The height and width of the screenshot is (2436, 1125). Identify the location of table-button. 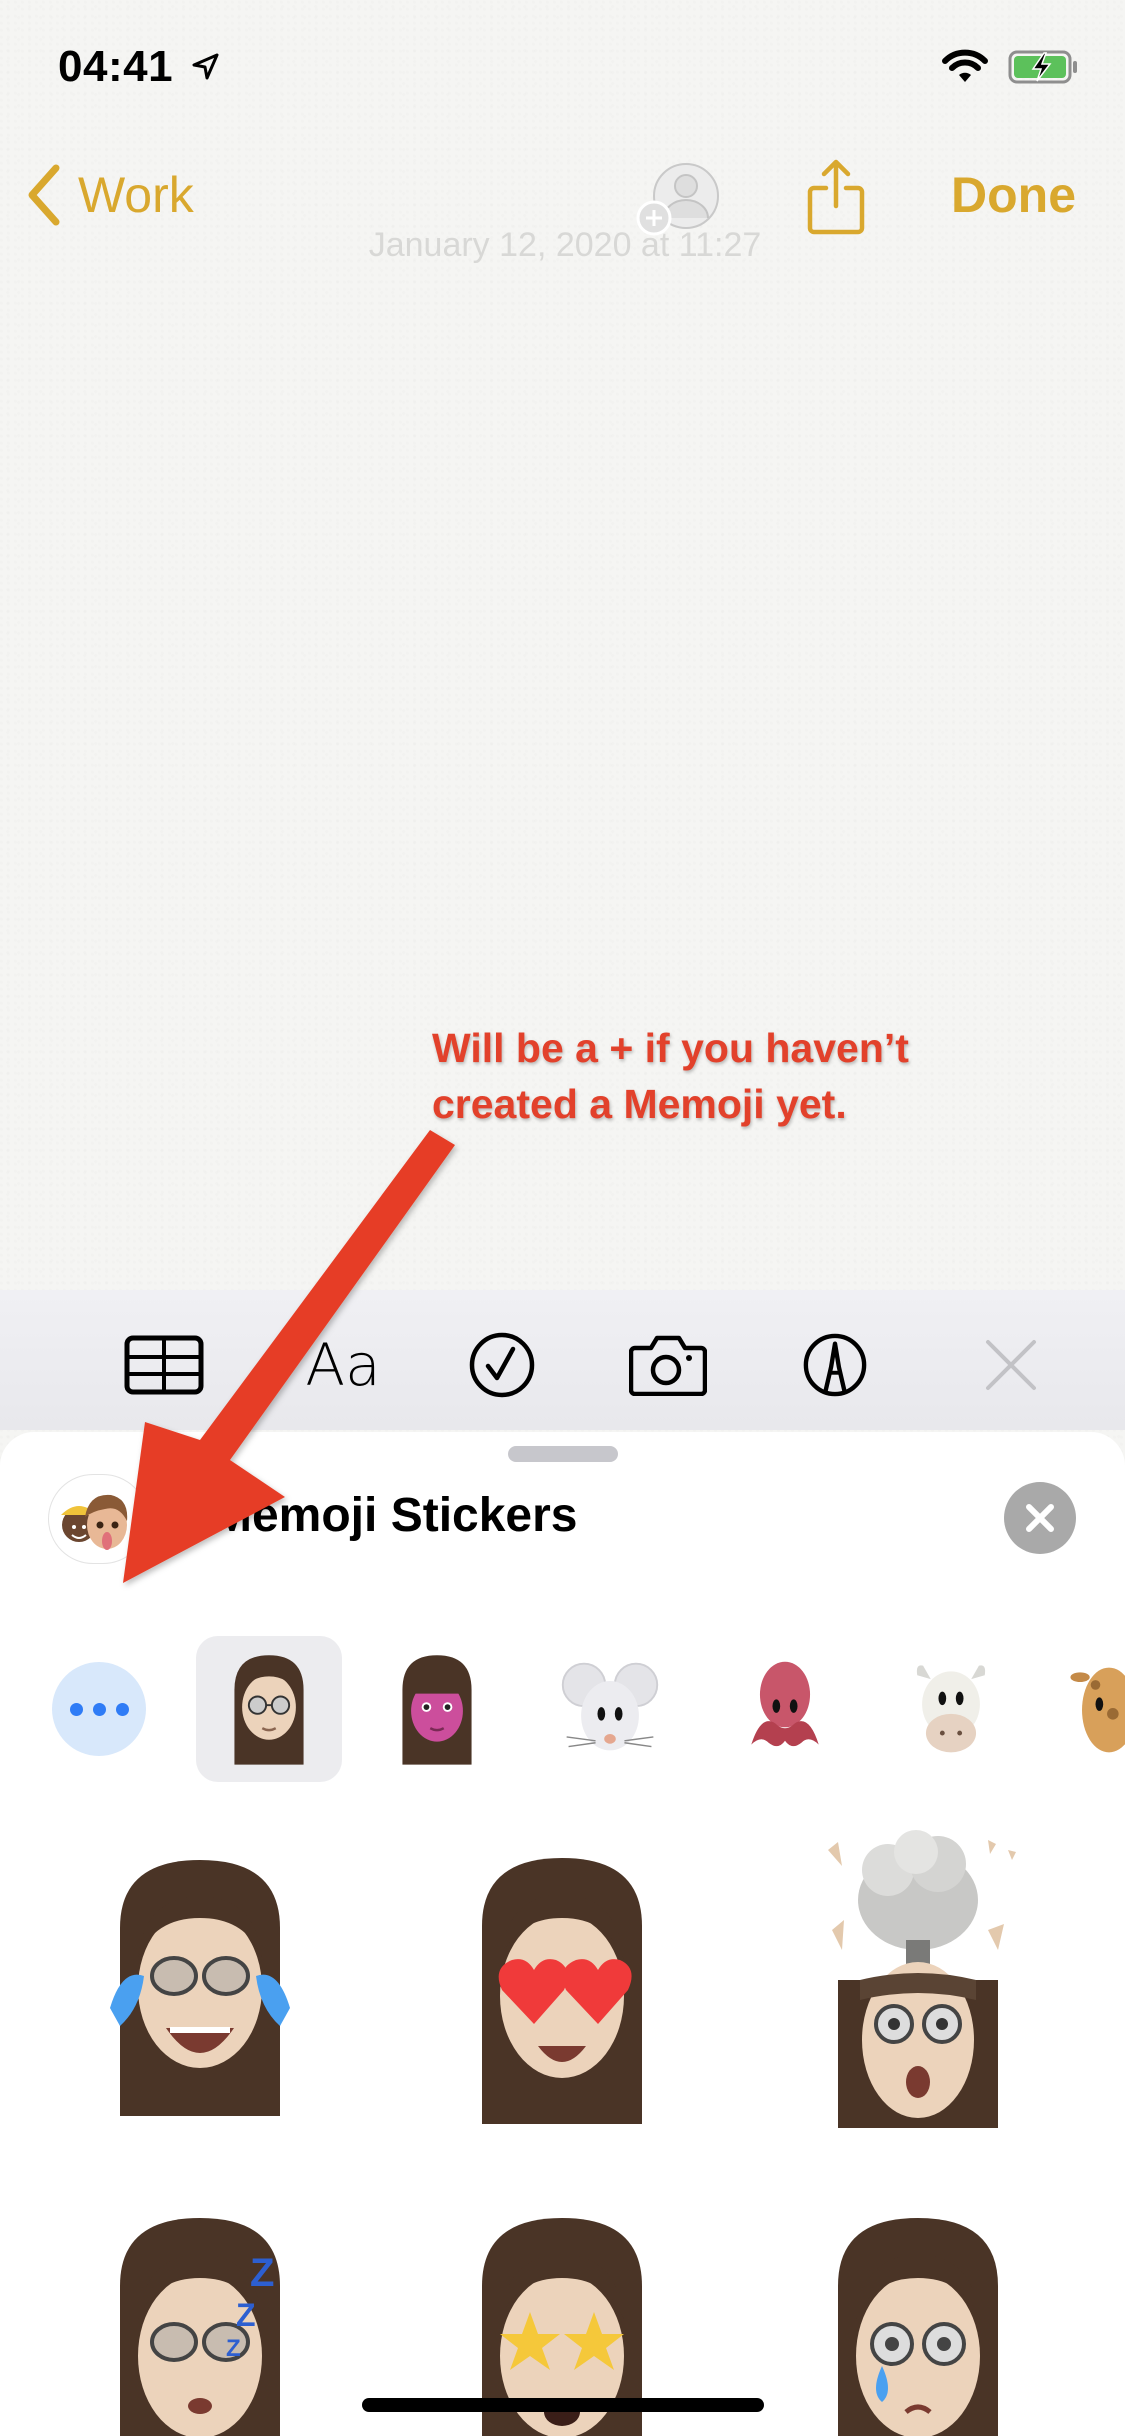
(164, 1365).